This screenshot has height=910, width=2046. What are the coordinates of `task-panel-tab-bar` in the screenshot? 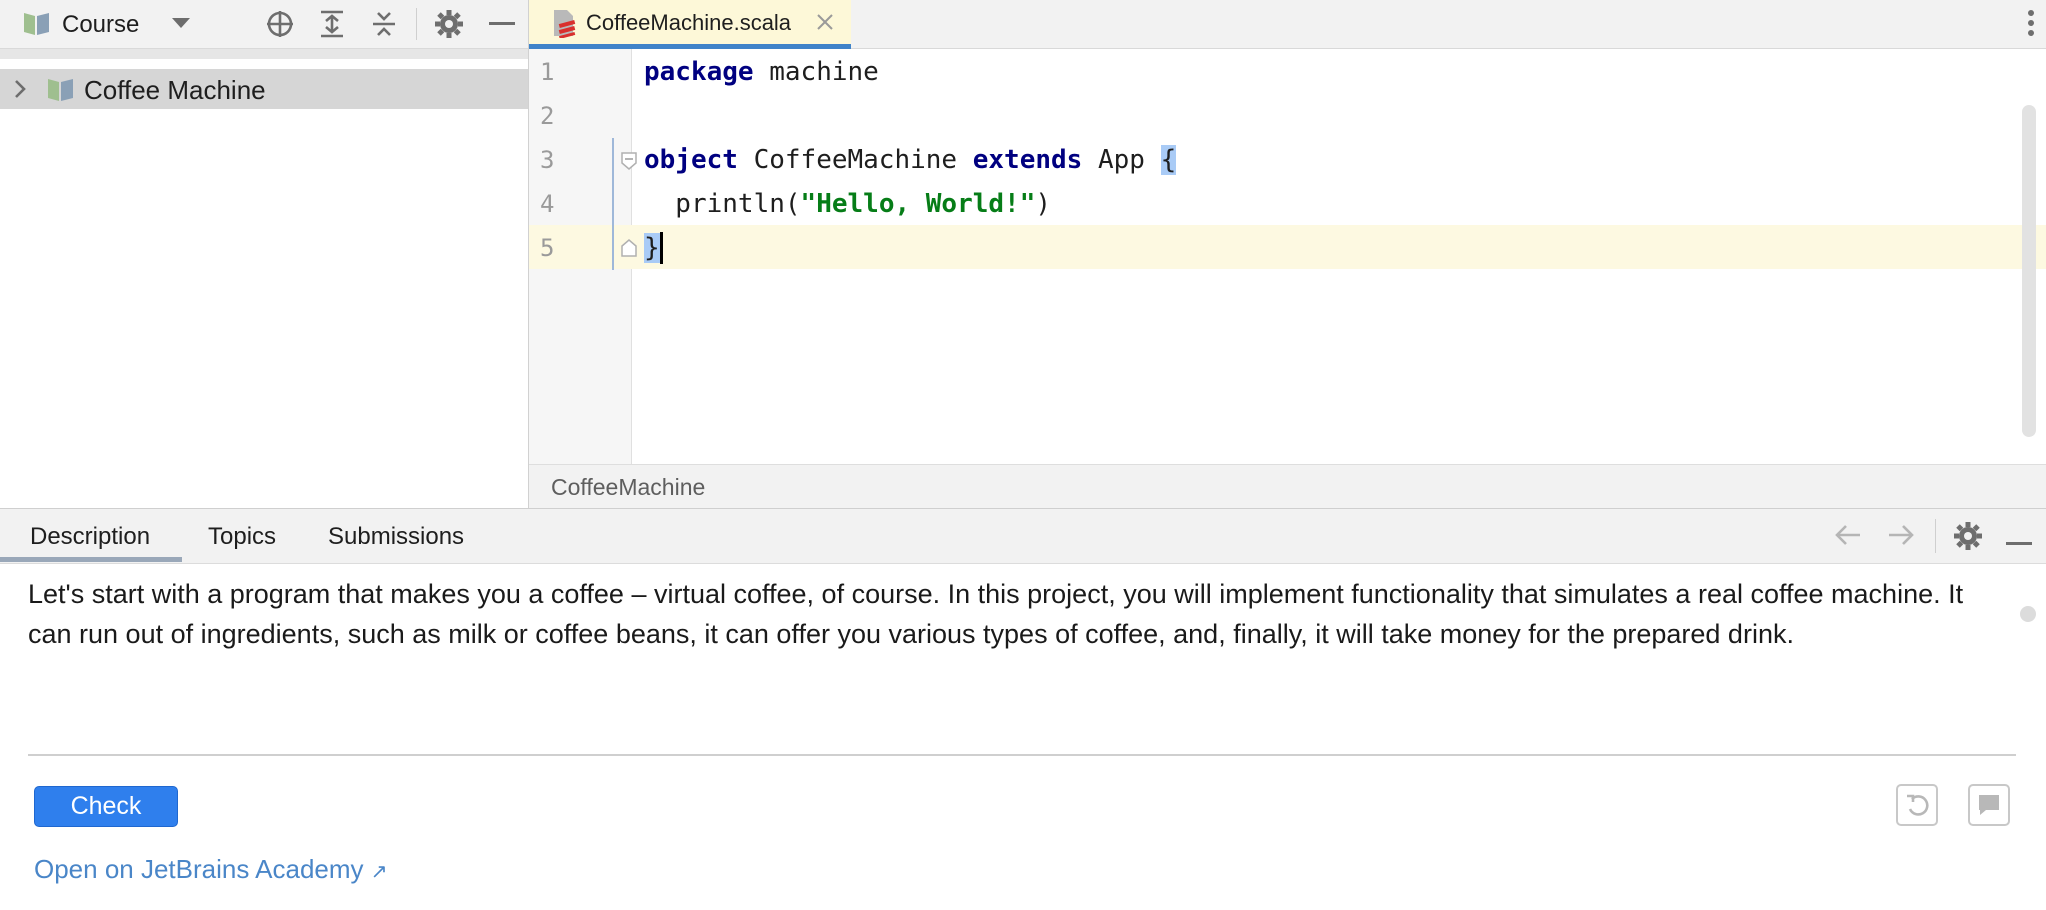 It's located at (1023, 536).